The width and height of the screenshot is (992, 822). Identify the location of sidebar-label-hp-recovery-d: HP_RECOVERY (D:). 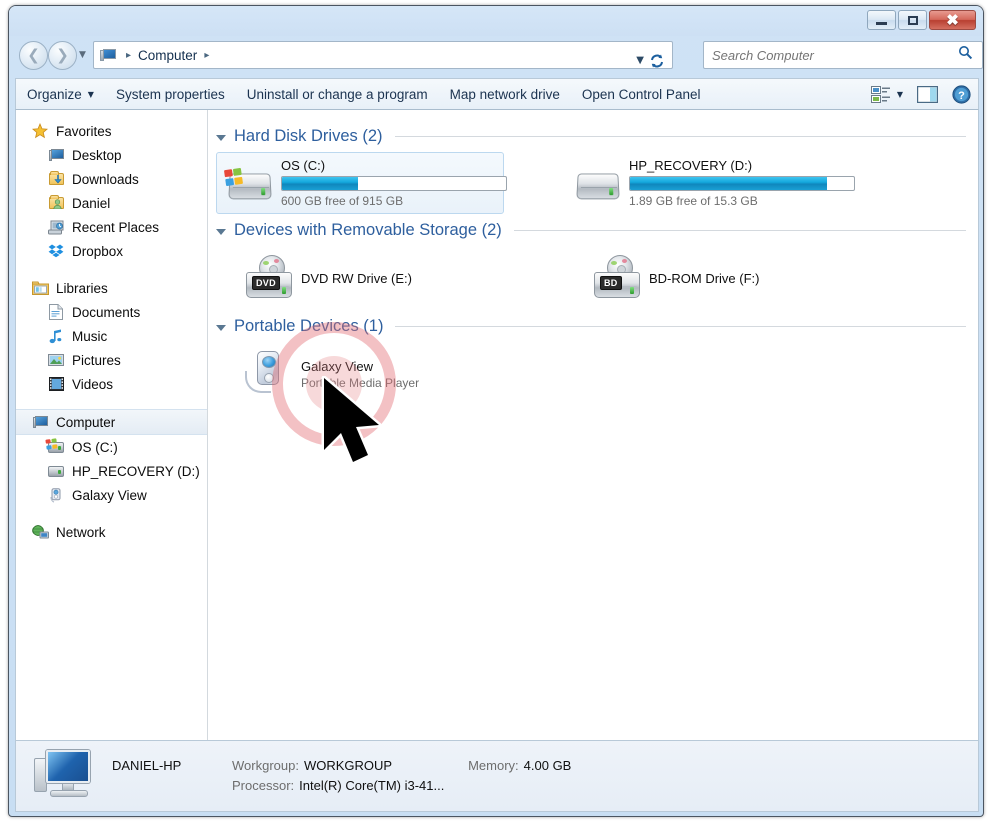
(136, 471).